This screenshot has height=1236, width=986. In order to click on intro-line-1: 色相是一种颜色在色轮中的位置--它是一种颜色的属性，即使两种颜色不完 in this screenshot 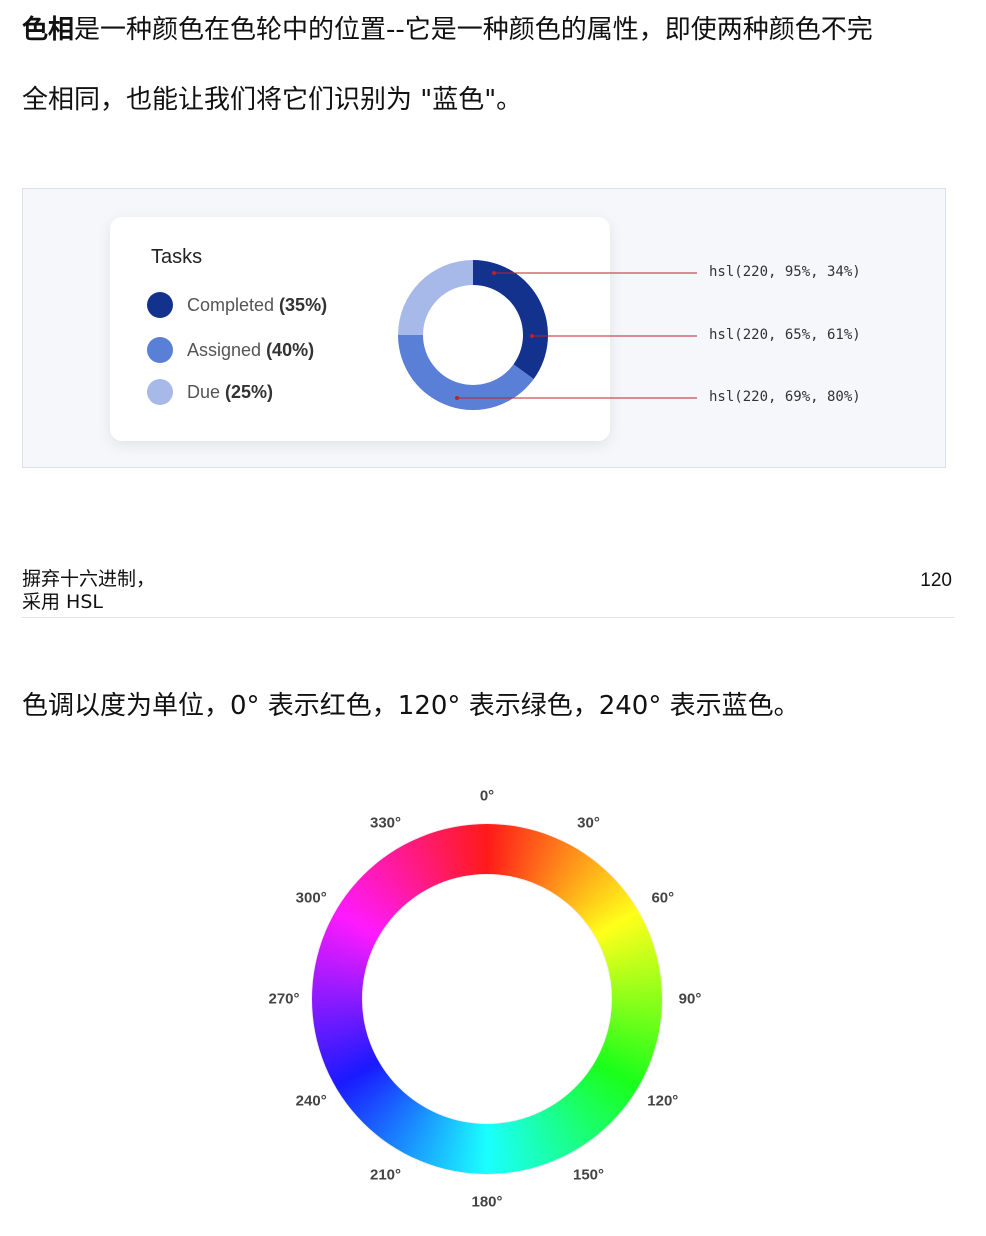, I will do `click(492, 30)`.